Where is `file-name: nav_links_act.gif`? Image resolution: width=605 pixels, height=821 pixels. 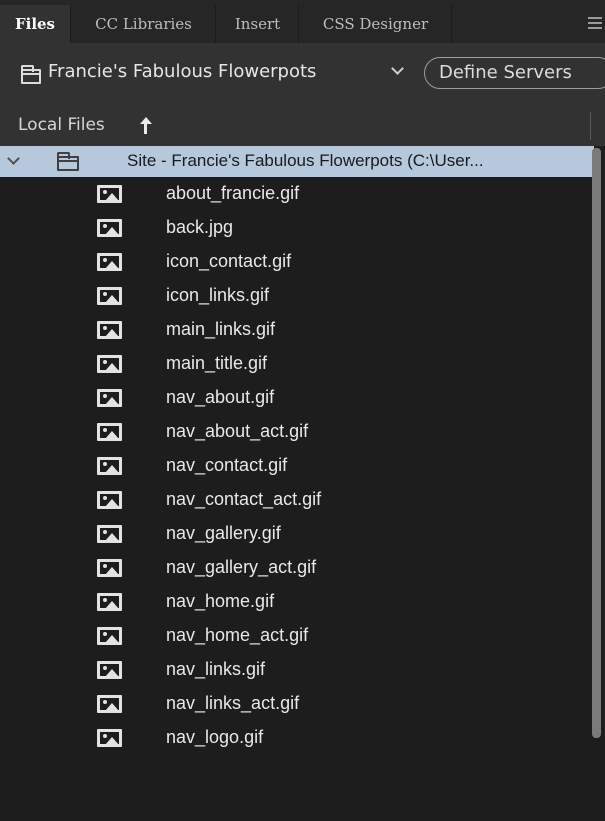 file-name: nav_links_act.gif is located at coordinates (233, 703).